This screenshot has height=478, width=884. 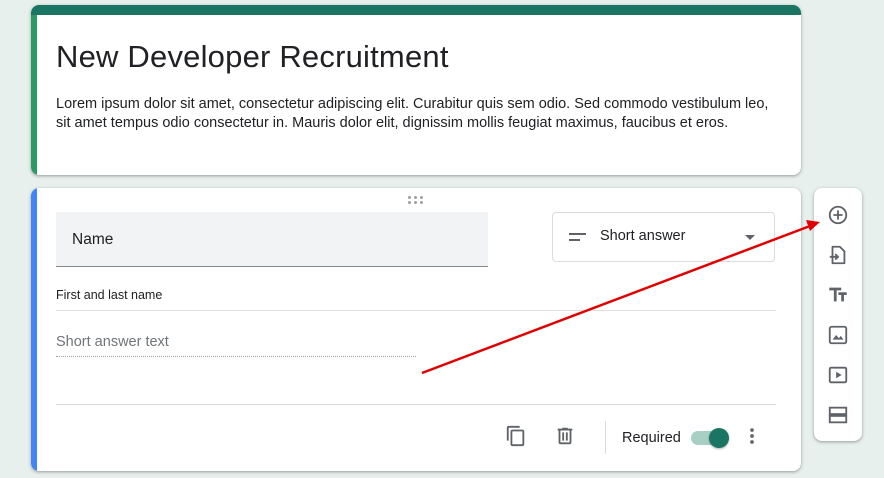 I want to click on short-answer-placeholder: Short answer text, so click(x=112, y=342).